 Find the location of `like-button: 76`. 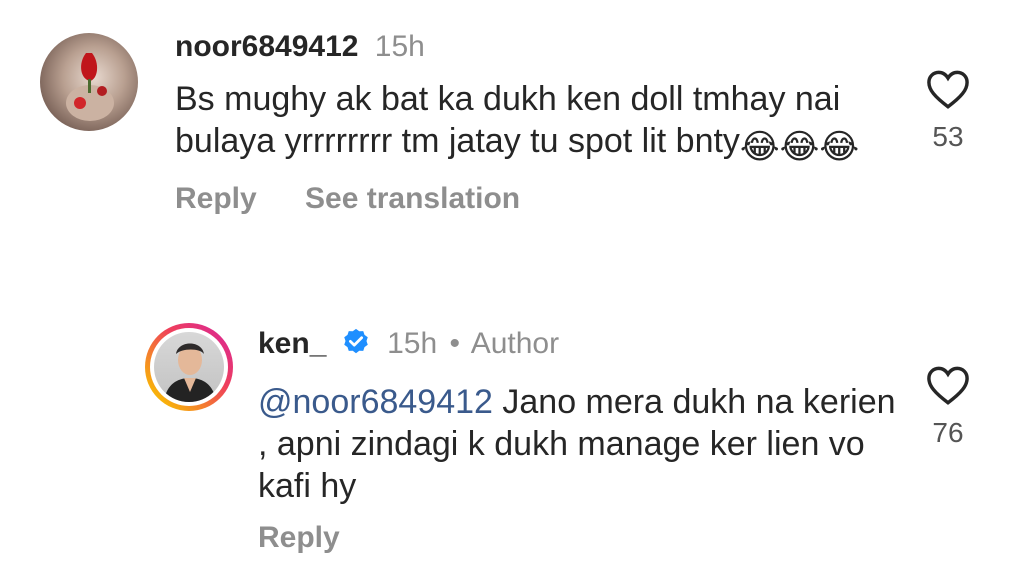

like-button: 76 is located at coordinates (948, 406).